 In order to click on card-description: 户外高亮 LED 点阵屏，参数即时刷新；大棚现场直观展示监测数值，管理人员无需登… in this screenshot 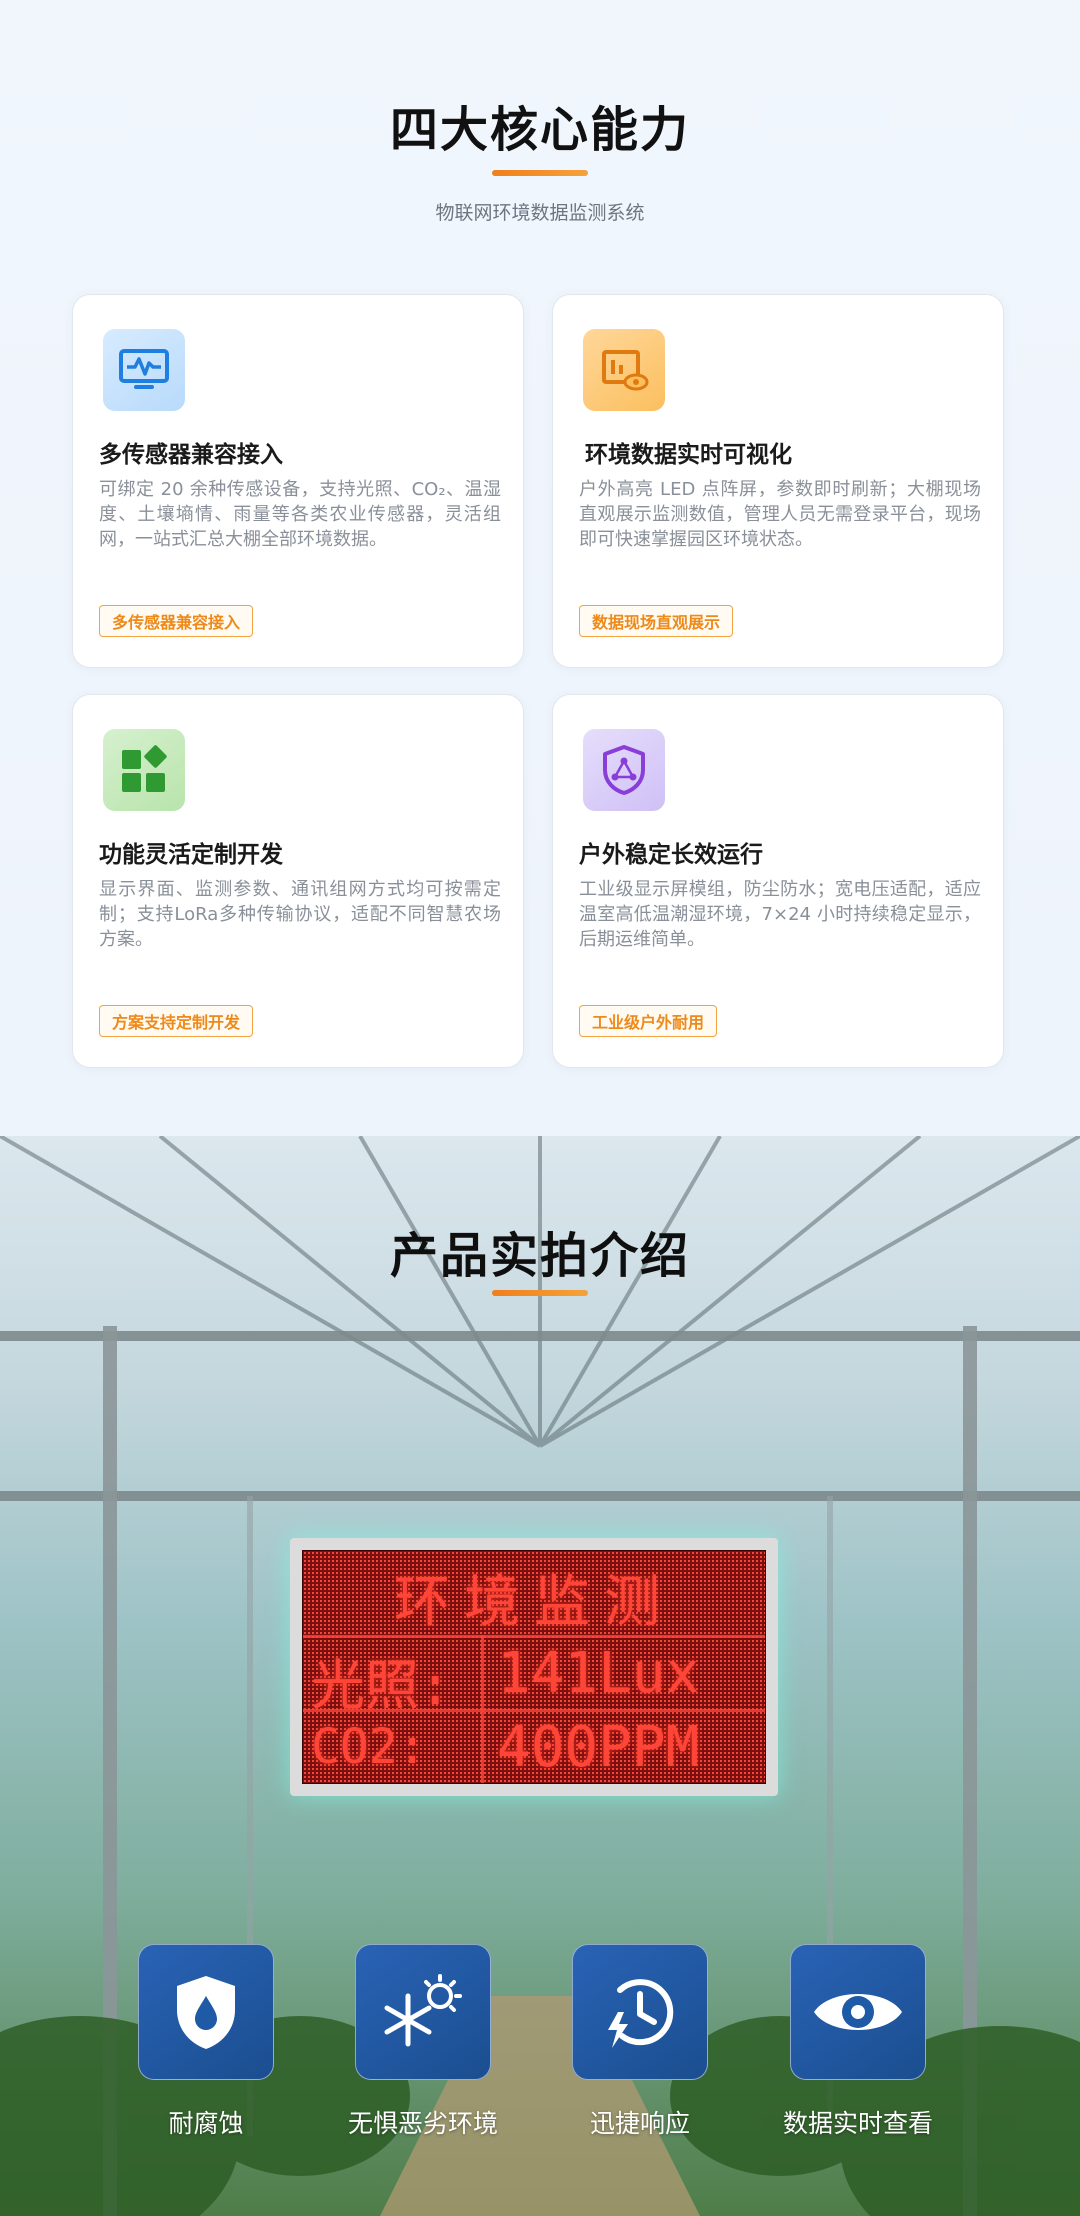, I will do `click(780, 514)`.